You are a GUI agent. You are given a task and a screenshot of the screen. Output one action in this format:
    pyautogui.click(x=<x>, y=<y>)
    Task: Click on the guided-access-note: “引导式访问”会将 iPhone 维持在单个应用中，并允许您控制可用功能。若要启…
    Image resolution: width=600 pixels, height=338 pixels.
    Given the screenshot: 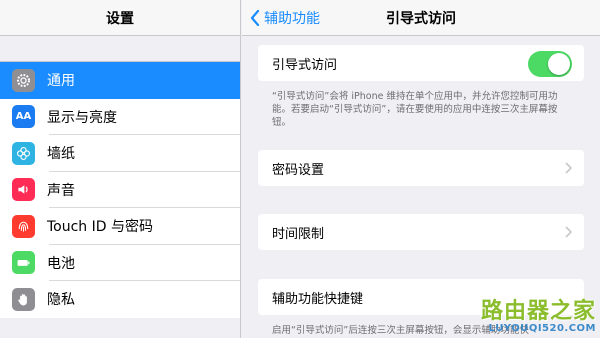 What is the action you would take?
    pyautogui.click(x=415, y=109)
    